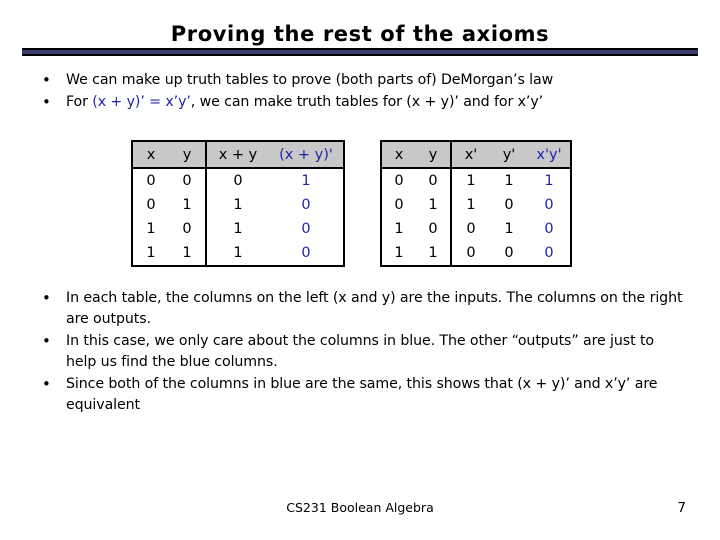 The width and height of the screenshot is (720, 540). Describe the element at coordinates (141, 102) in the screenshot. I see `bullet-text-segment: (x + y)’ = x’y’` at that location.